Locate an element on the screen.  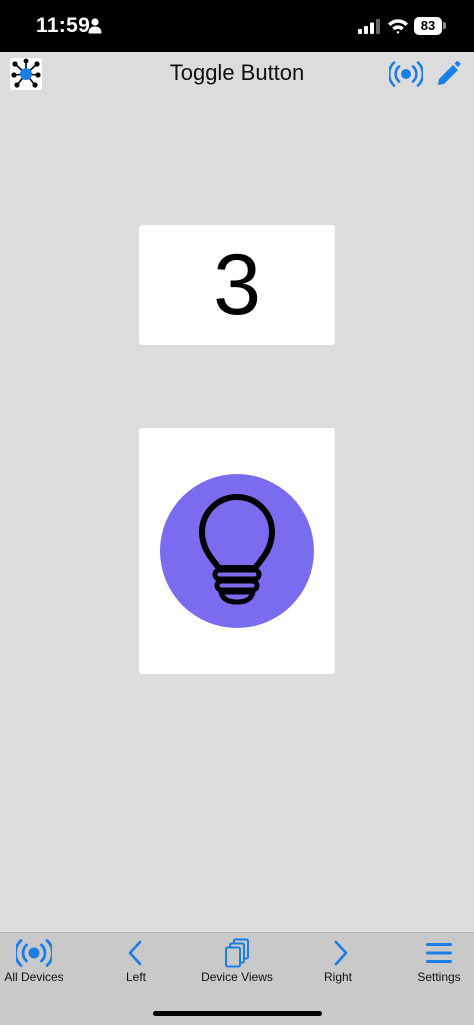
counter-value: 3 is located at coordinates (237, 285).